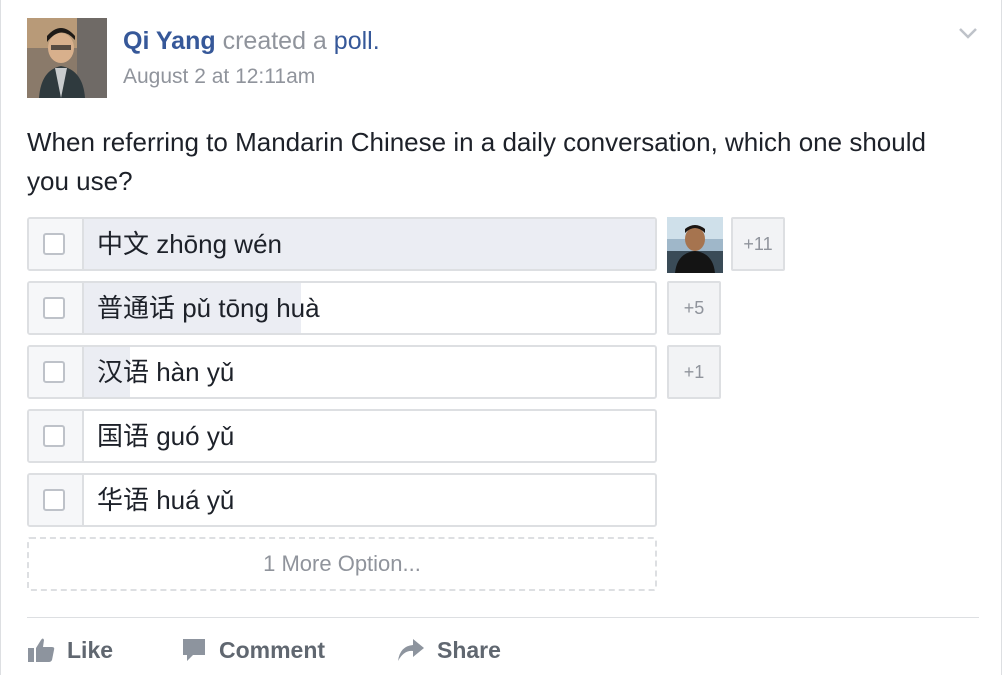  I want to click on post-action-text: created a, so click(274, 41).